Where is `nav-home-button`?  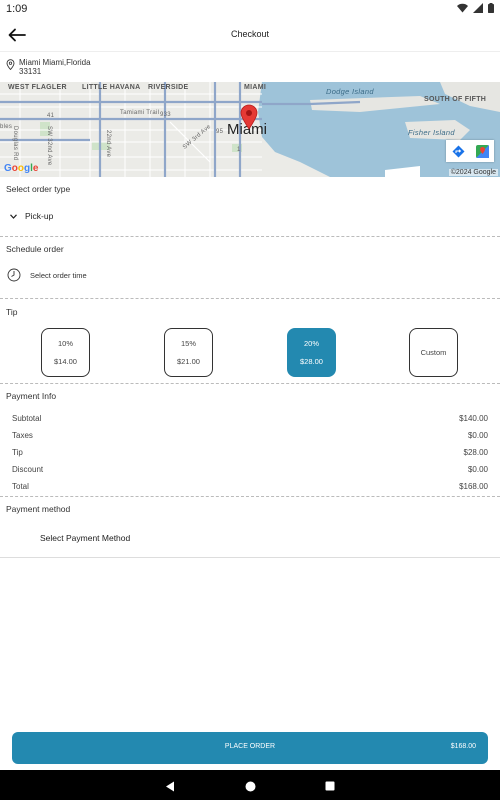
nav-home-button is located at coordinates (250, 786).